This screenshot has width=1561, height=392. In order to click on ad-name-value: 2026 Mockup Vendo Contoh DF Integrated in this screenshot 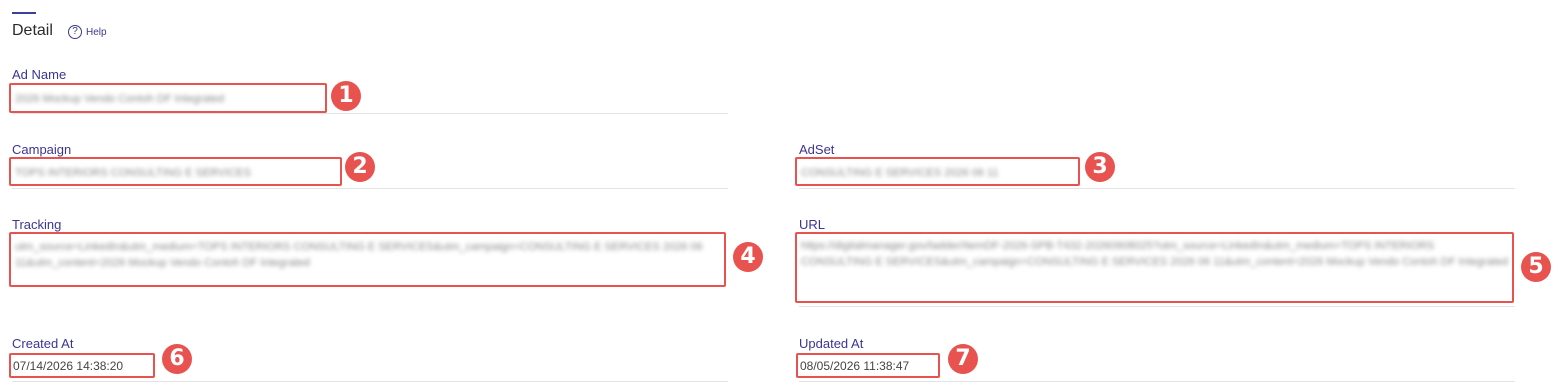, I will do `click(168, 98)`.